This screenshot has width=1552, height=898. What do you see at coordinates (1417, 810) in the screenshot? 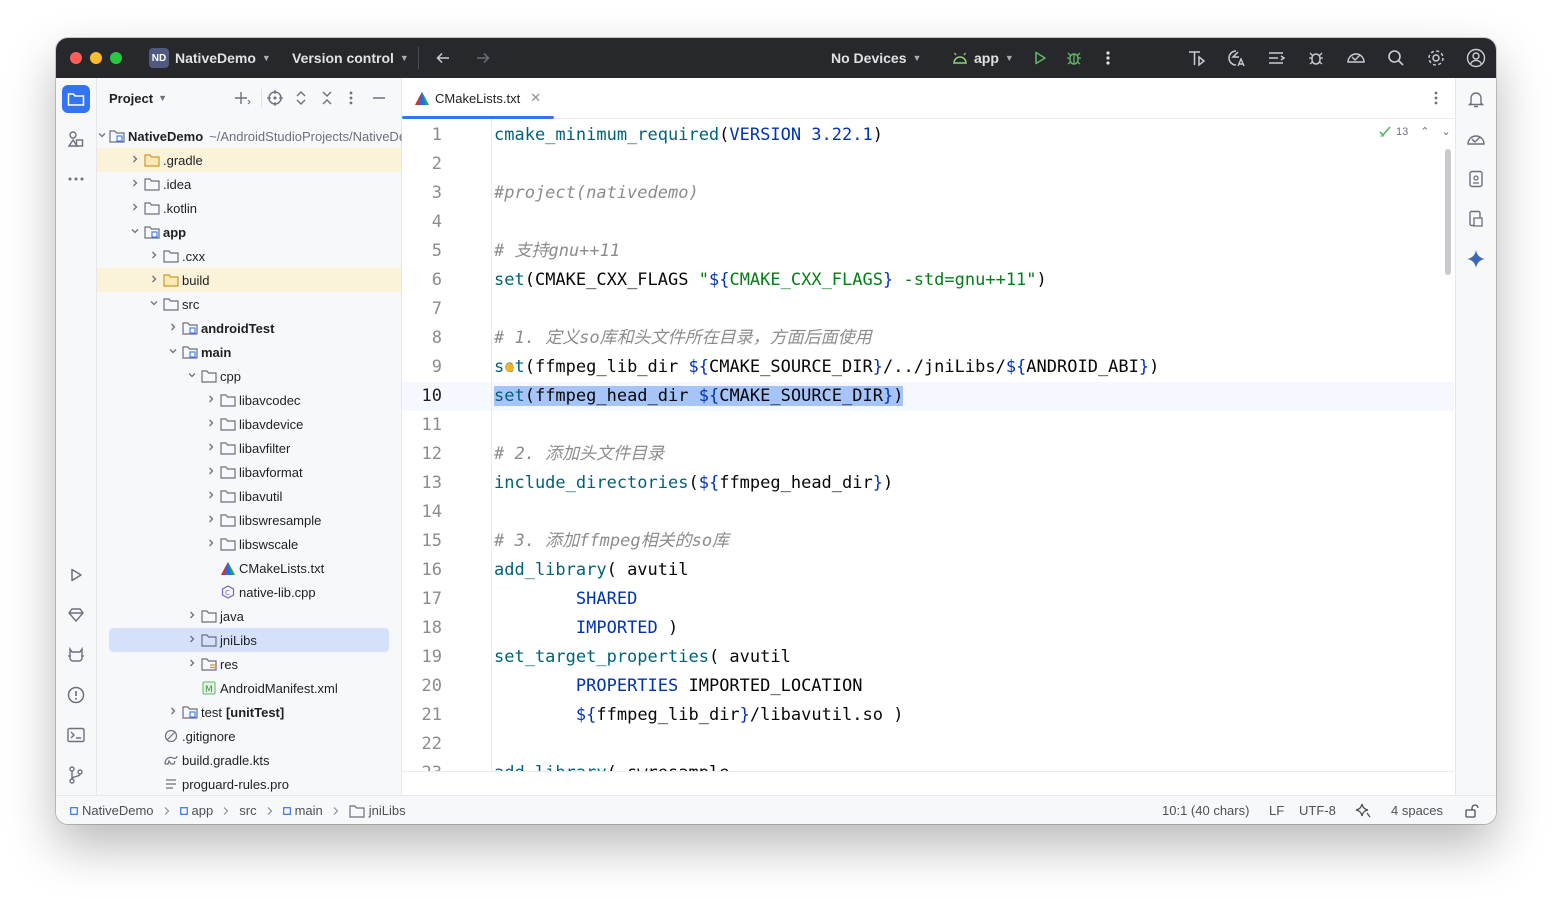
I see `indent-setting: 4 spaces` at bounding box center [1417, 810].